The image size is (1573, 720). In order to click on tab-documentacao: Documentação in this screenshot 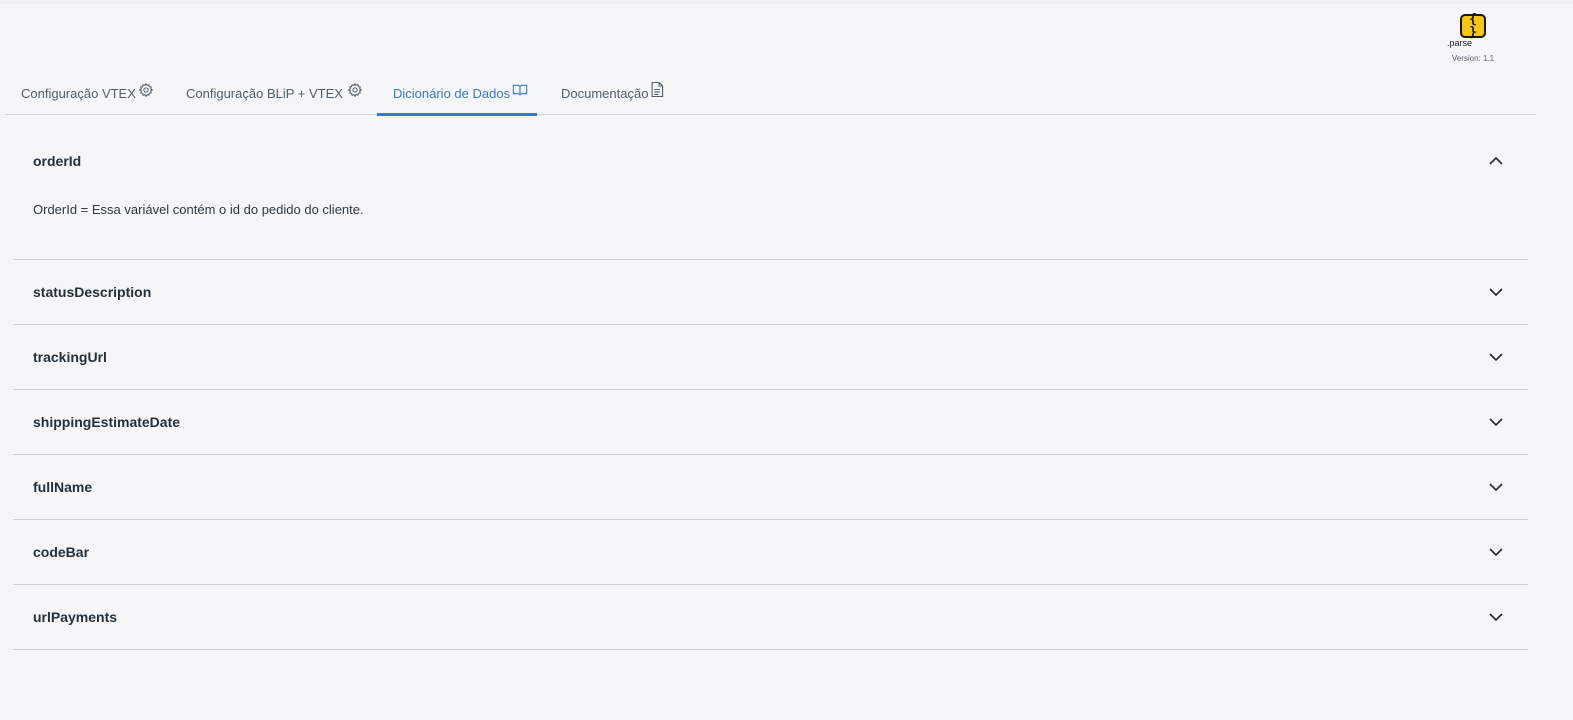, I will do `click(612, 93)`.